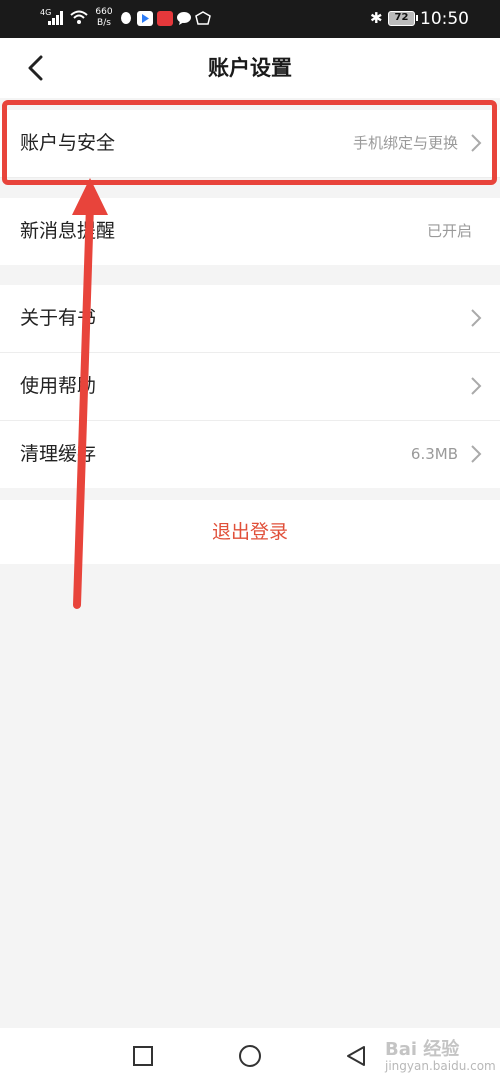  I want to click on annotation-arrow-icon, so click(90, 393).